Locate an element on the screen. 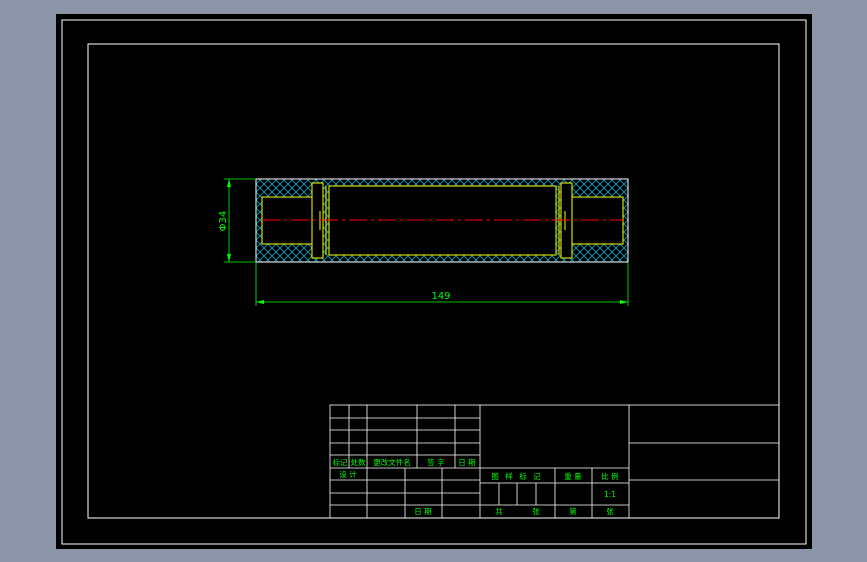 This screenshot has height=562, width=867. roller-section-view is located at coordinates (442, 220).